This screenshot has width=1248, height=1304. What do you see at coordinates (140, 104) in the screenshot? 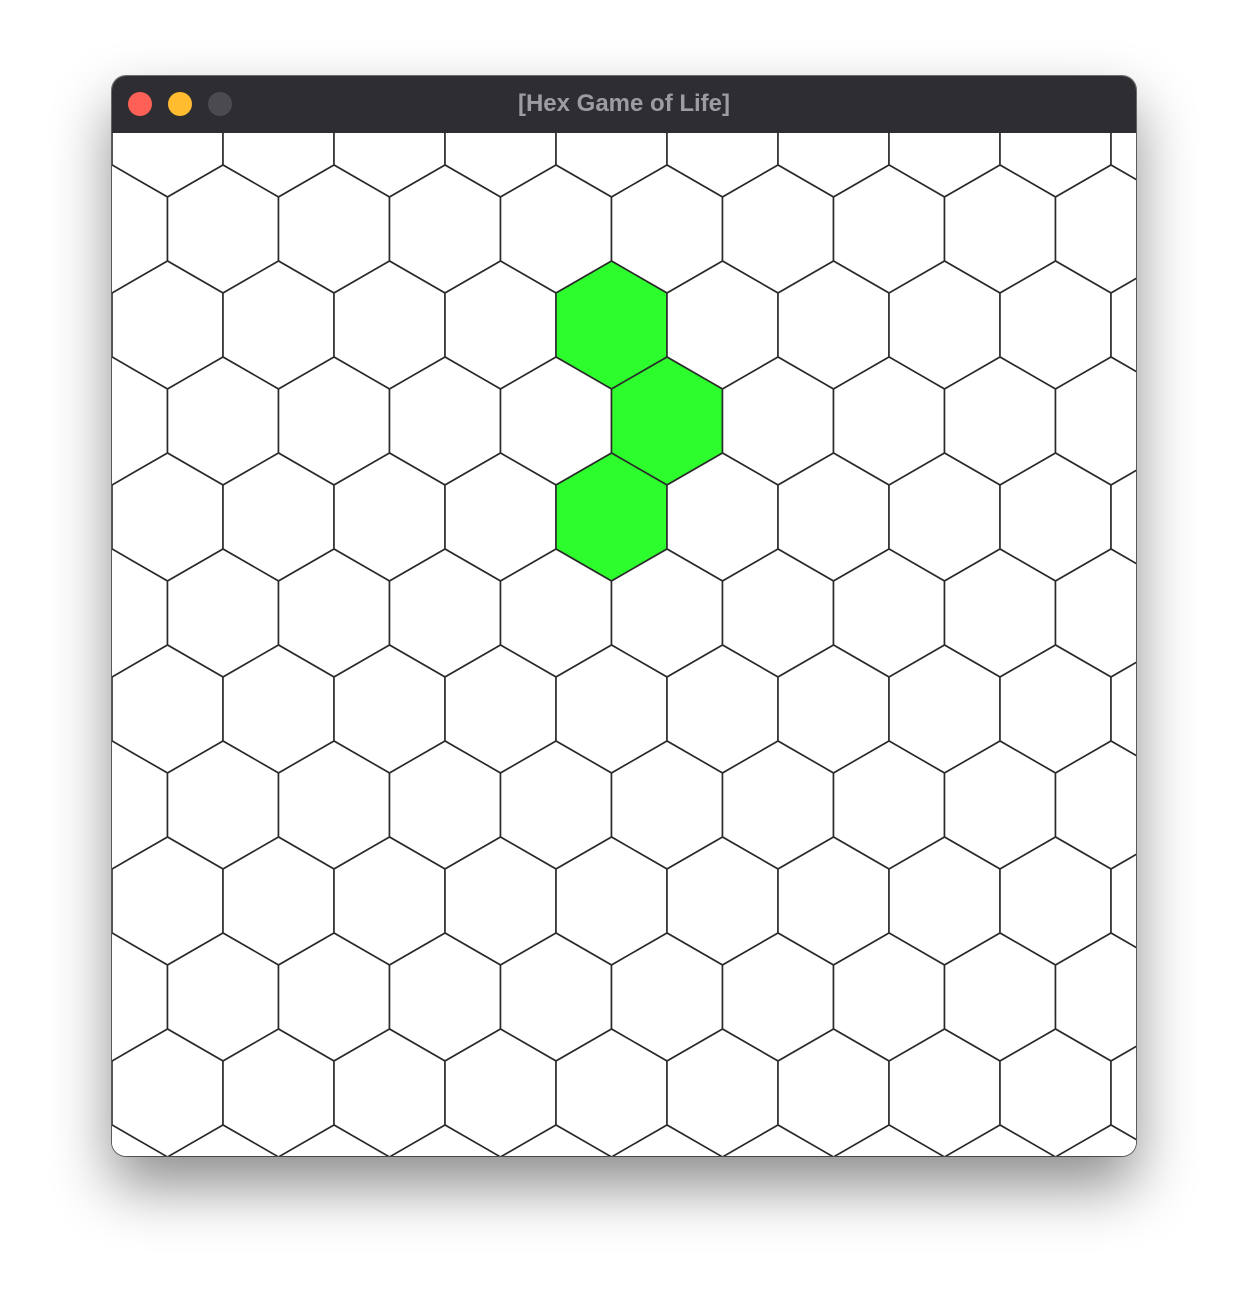
I see `close-button` at bounding box center [140, 104].